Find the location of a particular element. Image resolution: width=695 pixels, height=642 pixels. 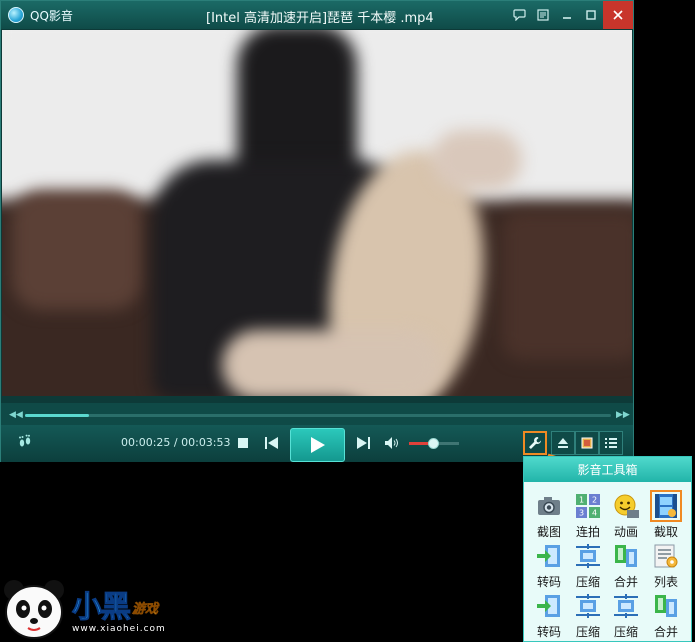

tool-compress-2: 压缩 is located at coordinates (588, 616).